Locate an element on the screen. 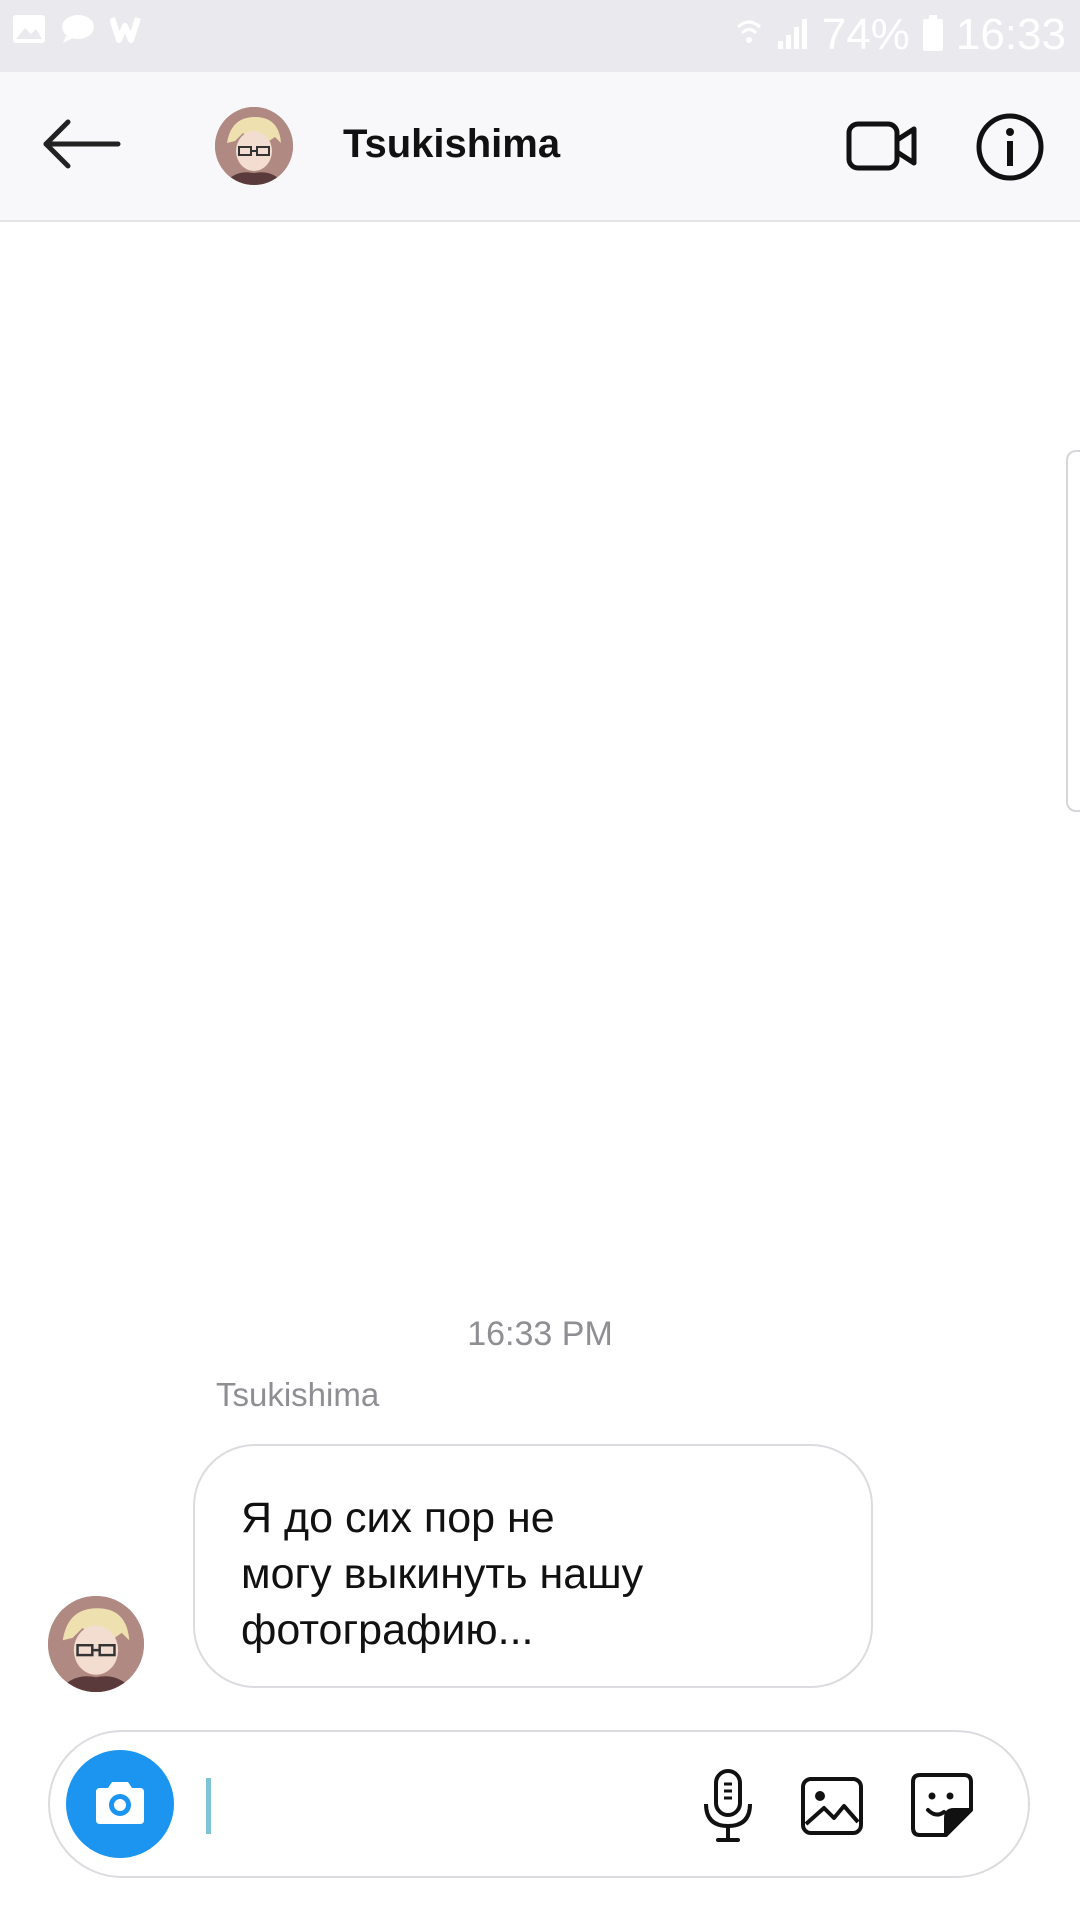 The height and width of the screenshot is (1920, 1080). gallery-button is located at coordinates (832, 1806).